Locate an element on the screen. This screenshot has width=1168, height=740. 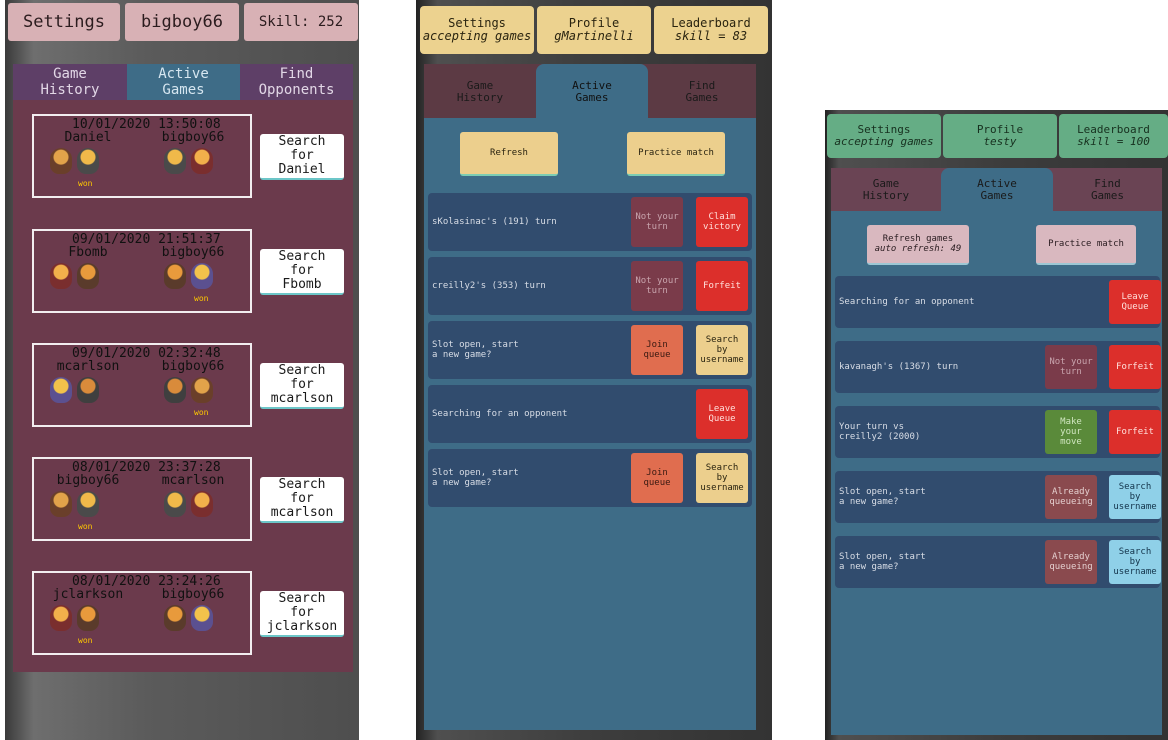
search-for-player-button: Search for Daniel is located at coordinates (302, 157).